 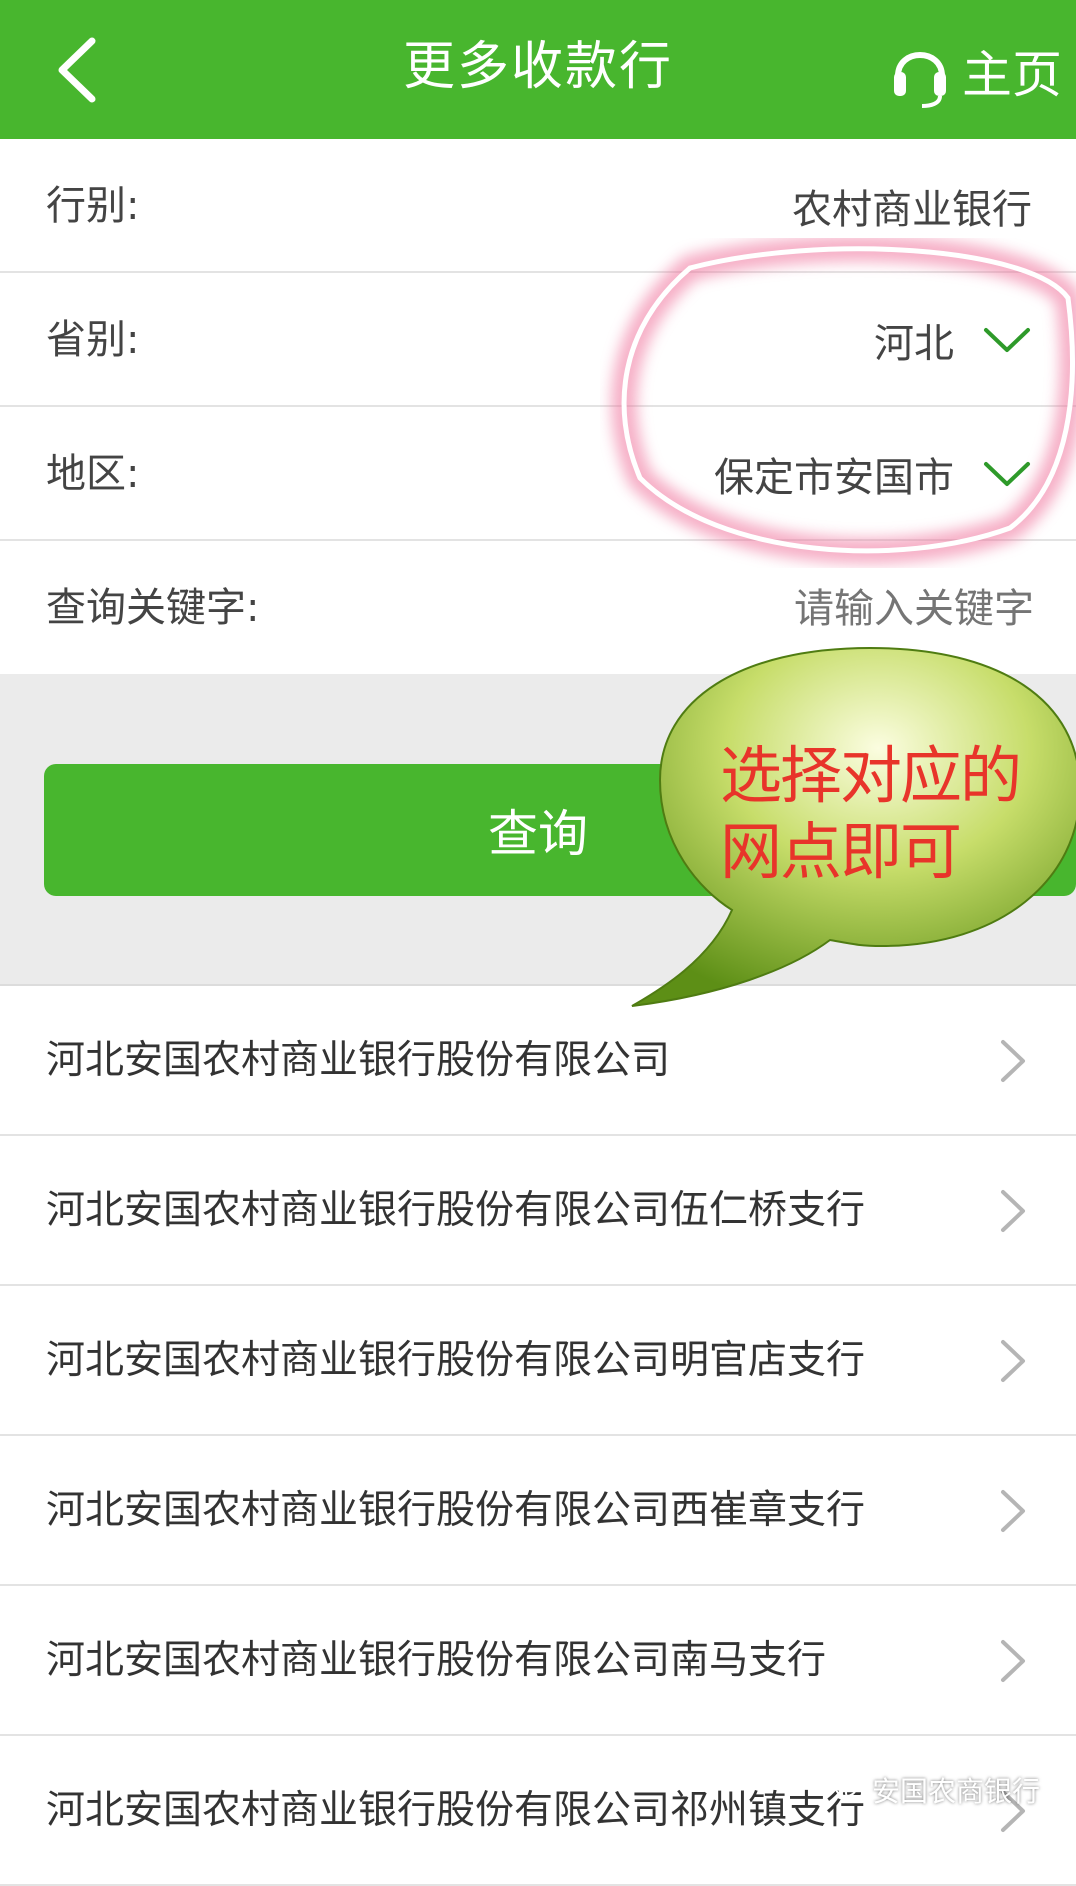 What do you see at coordinates (93, 340) in the screenshot?
I see `province-label: 省别:` at bounding box center [93, 340].